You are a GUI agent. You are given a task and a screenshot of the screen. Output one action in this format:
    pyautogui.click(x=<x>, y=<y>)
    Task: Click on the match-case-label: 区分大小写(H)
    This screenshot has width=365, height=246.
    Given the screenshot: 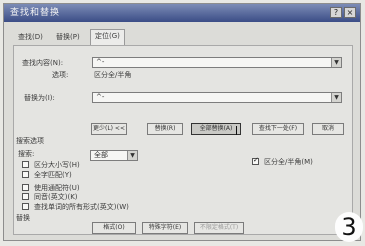 What is the action you would take?
    pyautogui.click(x=57, y=165)
    